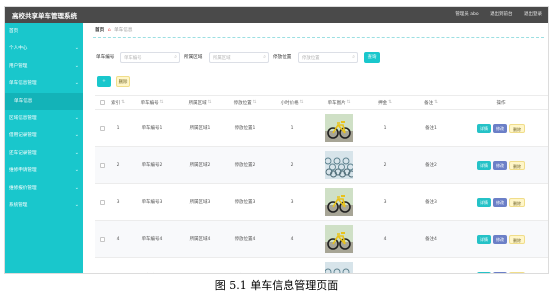 The image size is (553, 296). I want to click on breadcrumb-home: 首页, so click(99, 30).